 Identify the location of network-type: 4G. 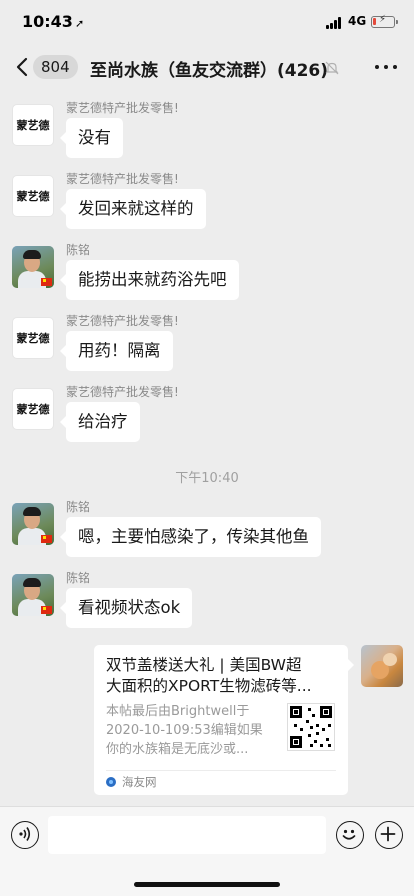
(357, 21).